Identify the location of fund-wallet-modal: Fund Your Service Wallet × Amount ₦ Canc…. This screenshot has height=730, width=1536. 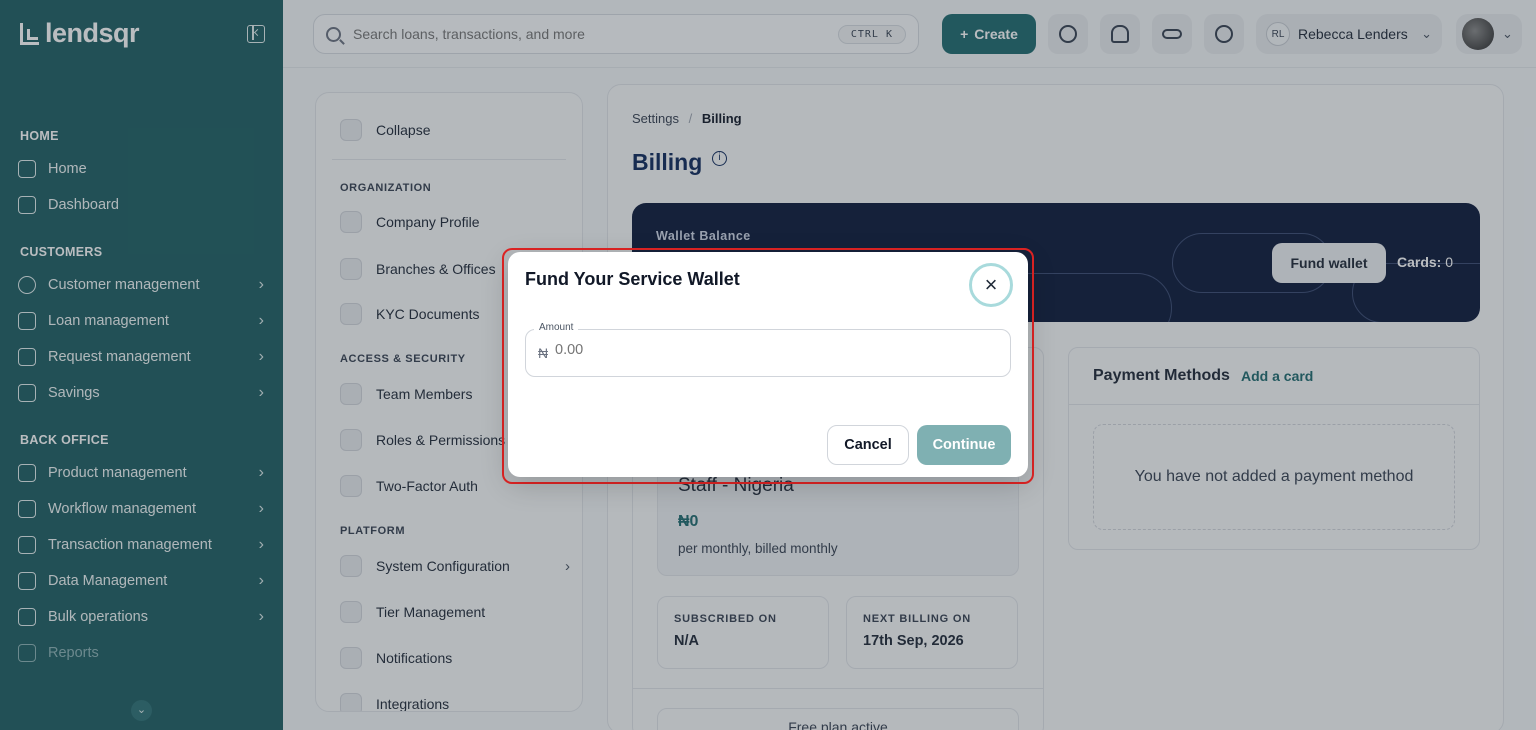
(768, 364).